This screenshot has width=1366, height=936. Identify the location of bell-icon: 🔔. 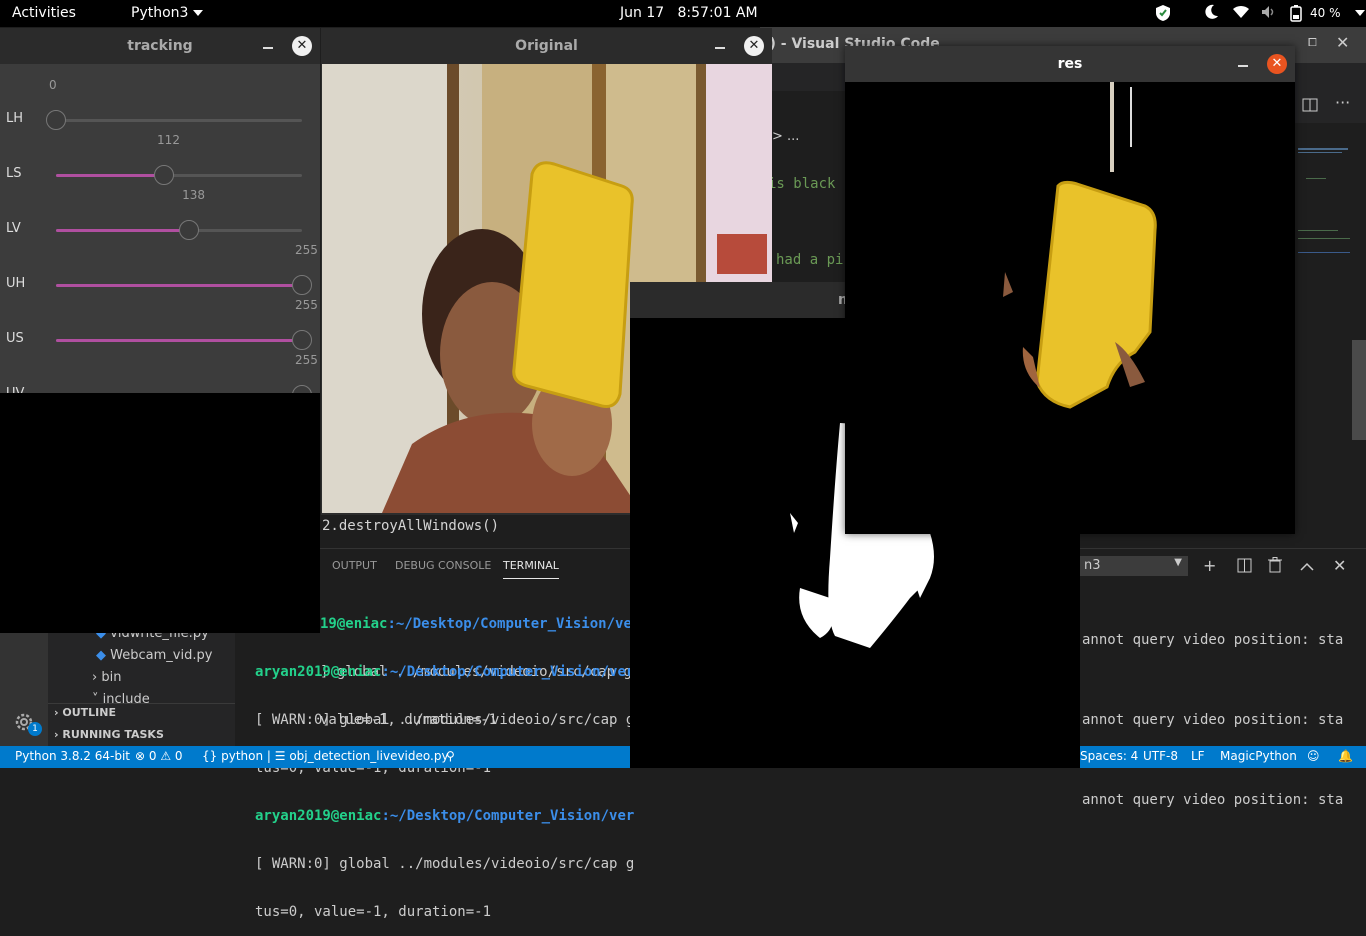
(1345, 756).